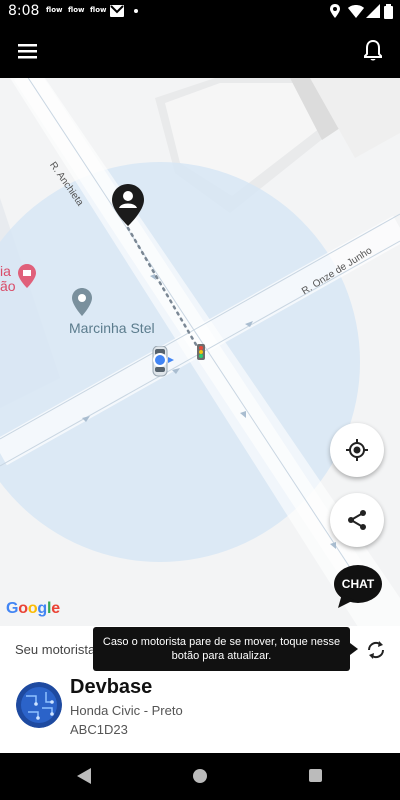 This screenshot has height=800, width=400. What do you see at coordinates (33, 608) in the screenshot?
I see `google-logo: Google` at bounding box center [33, 608].